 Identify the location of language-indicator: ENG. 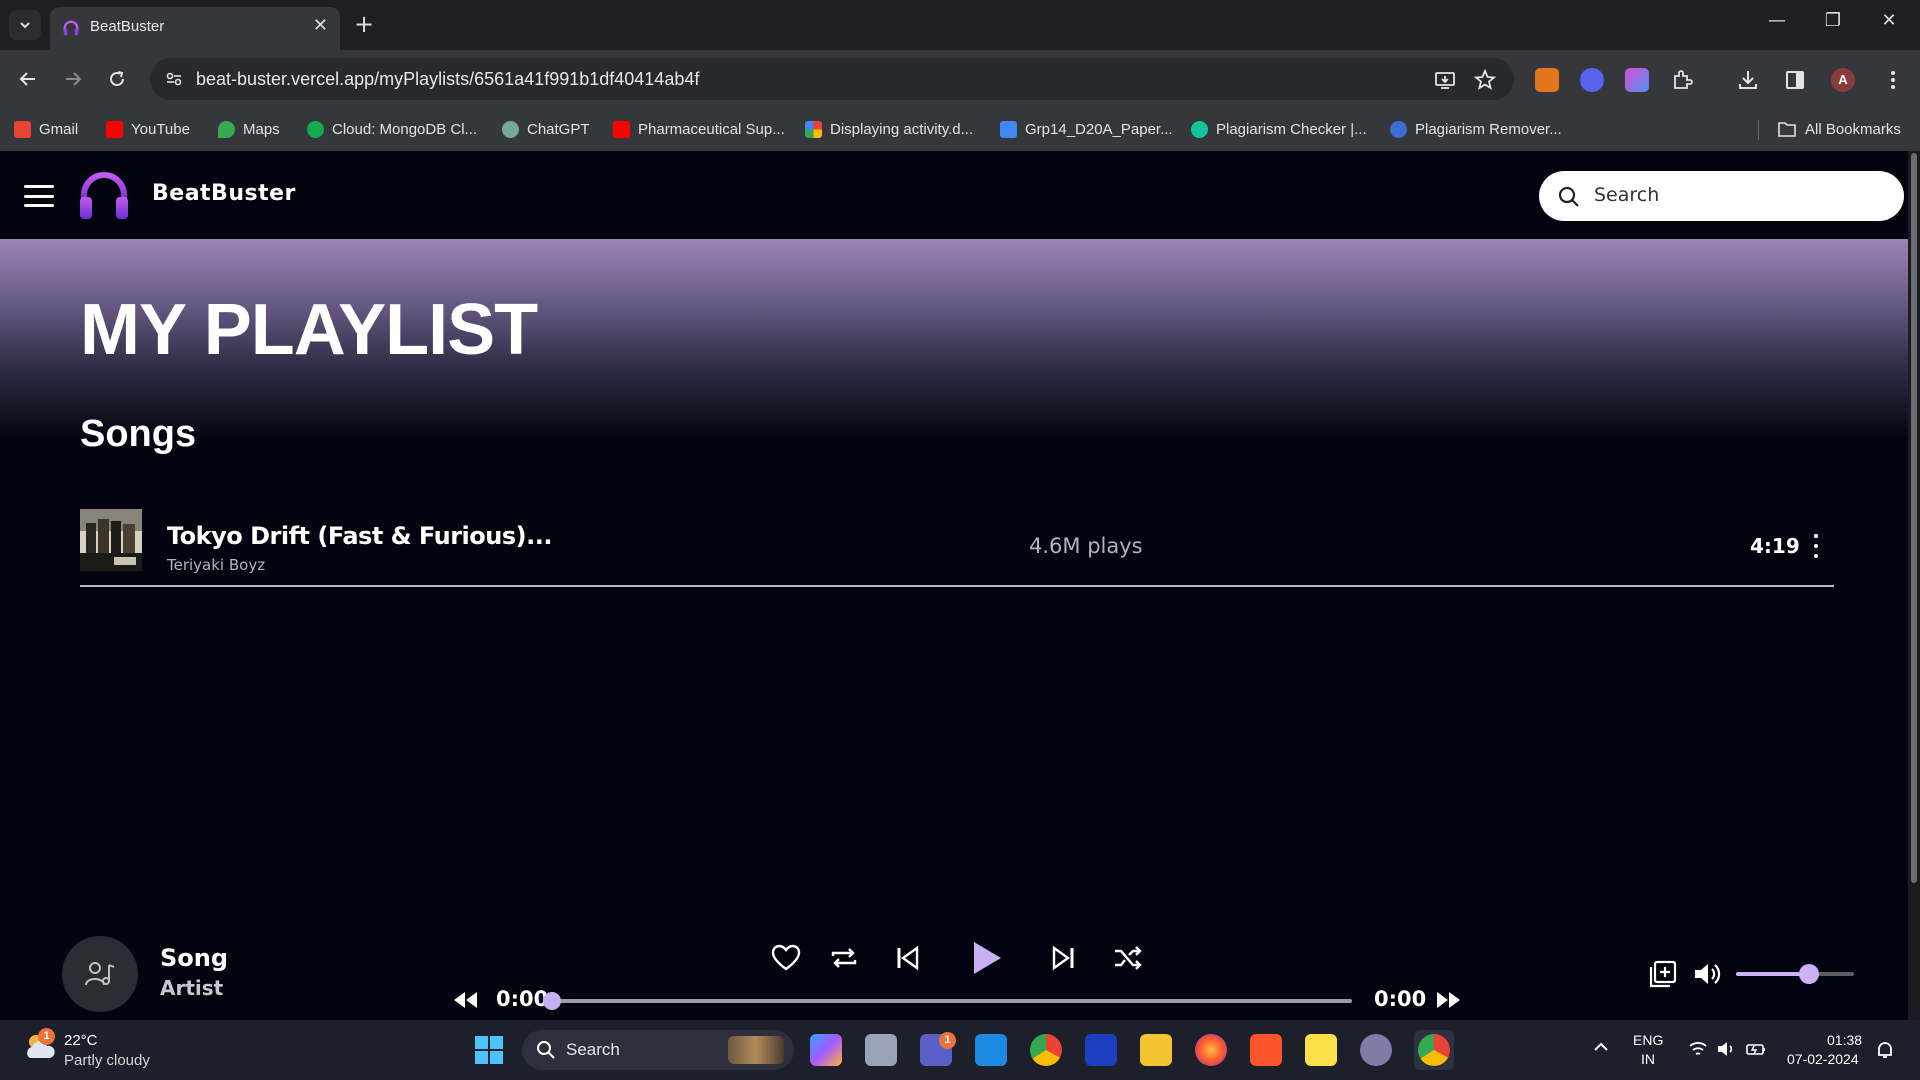
(1648, 1040).